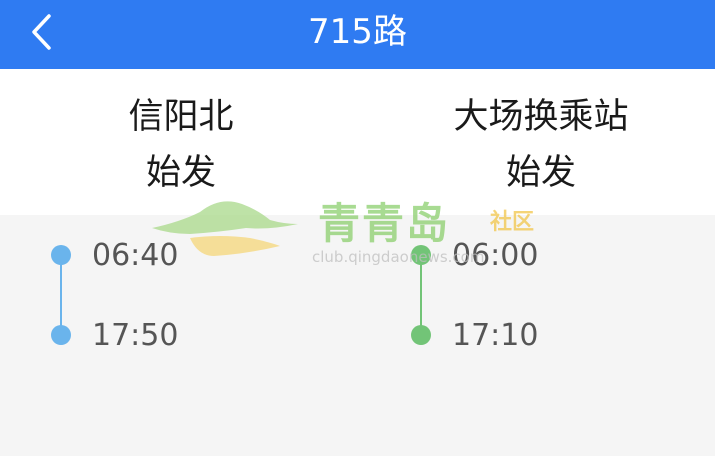  I want to click on left-depart-label: 始发, so click(180, 173).